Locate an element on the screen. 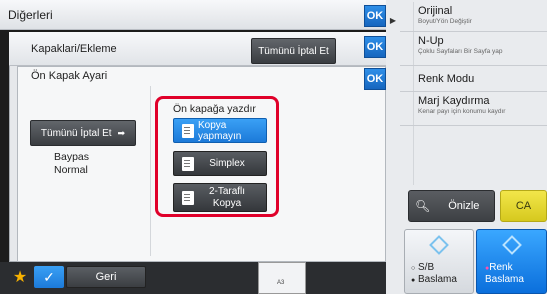 This screenshot has width=547, height=294. covers-dialog-title: Kapaklari/Ekleme is located at coordinates (74, 49).